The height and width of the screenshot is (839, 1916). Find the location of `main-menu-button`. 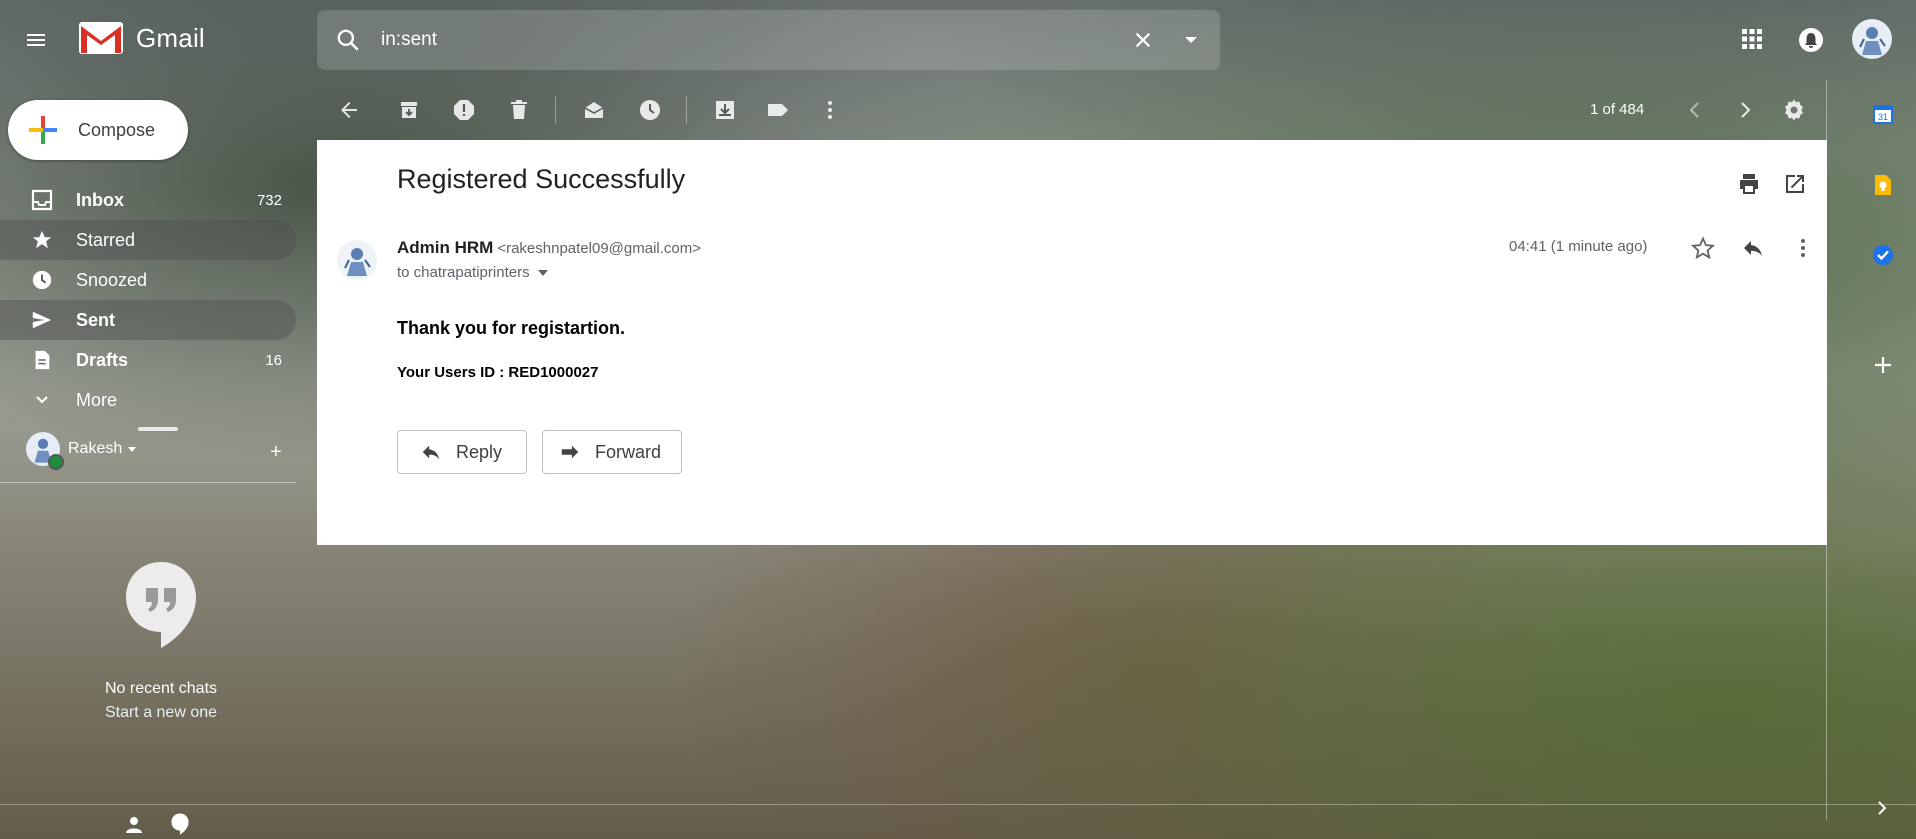

main-menu-button is located at coordinates (36, 40).